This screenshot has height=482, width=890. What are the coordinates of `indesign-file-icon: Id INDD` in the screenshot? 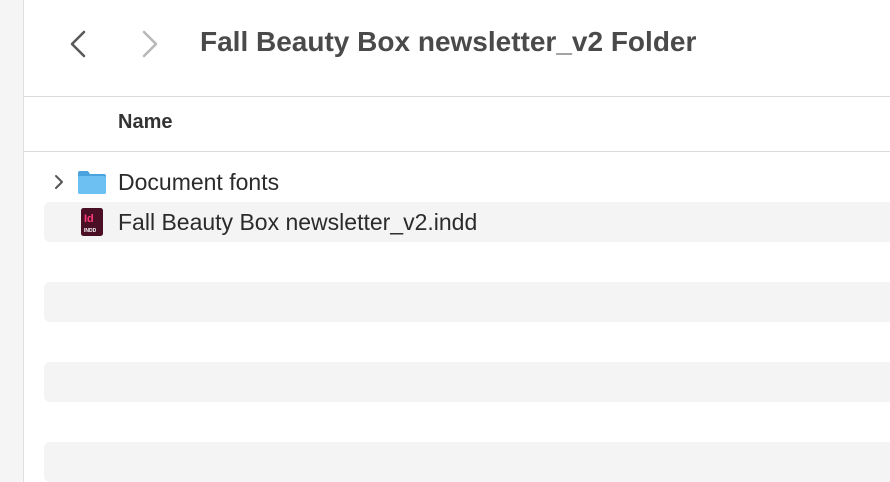 It's located at (92, 222).